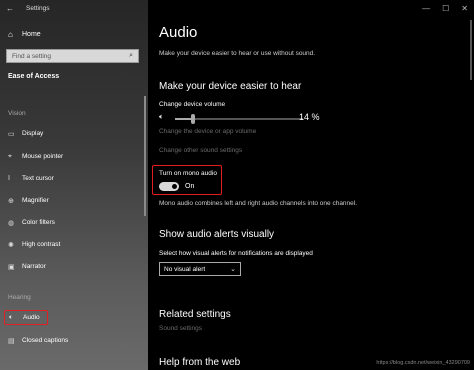 Image resolution: width=474 pixels, height=370 pixels. I want to click on sidebar-item-high-contrast: ✺ High contrast, so click(74, 244).